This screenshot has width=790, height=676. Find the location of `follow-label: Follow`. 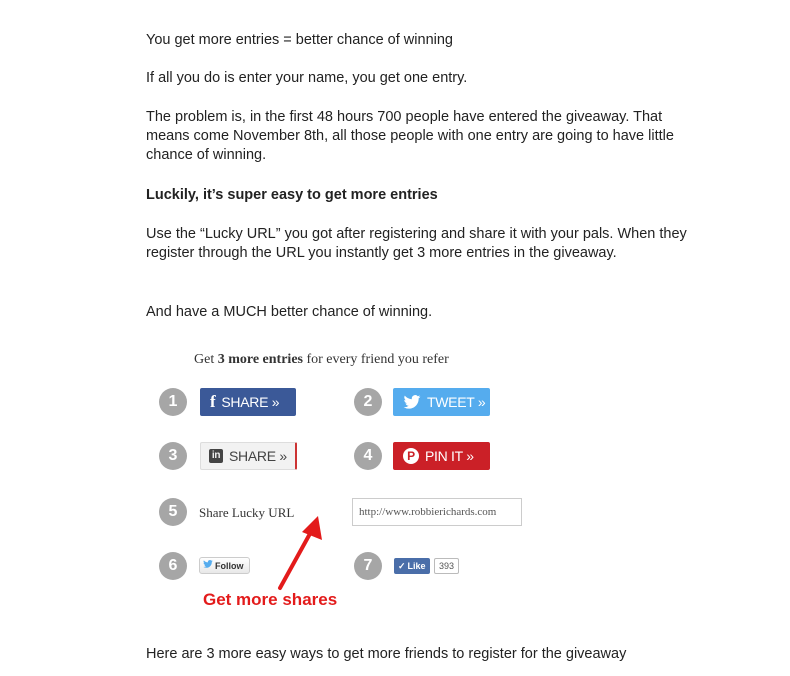

follow-label: Follow is located at coordinates (229, 565).